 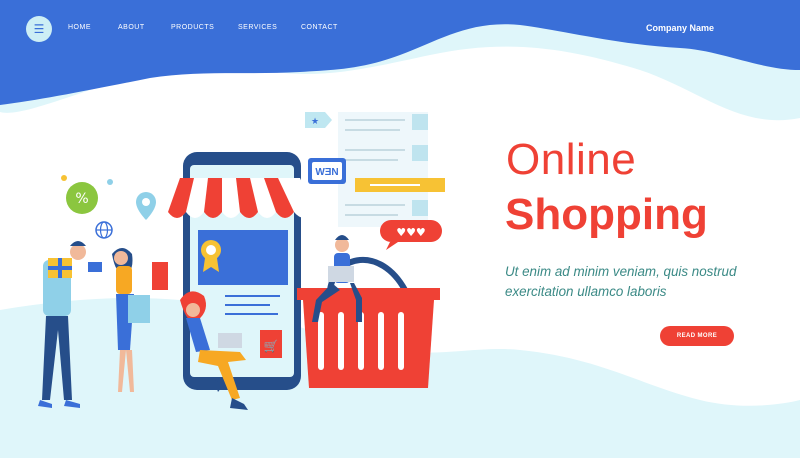 I want to click on shop-awning, so click(x=241, y=198).